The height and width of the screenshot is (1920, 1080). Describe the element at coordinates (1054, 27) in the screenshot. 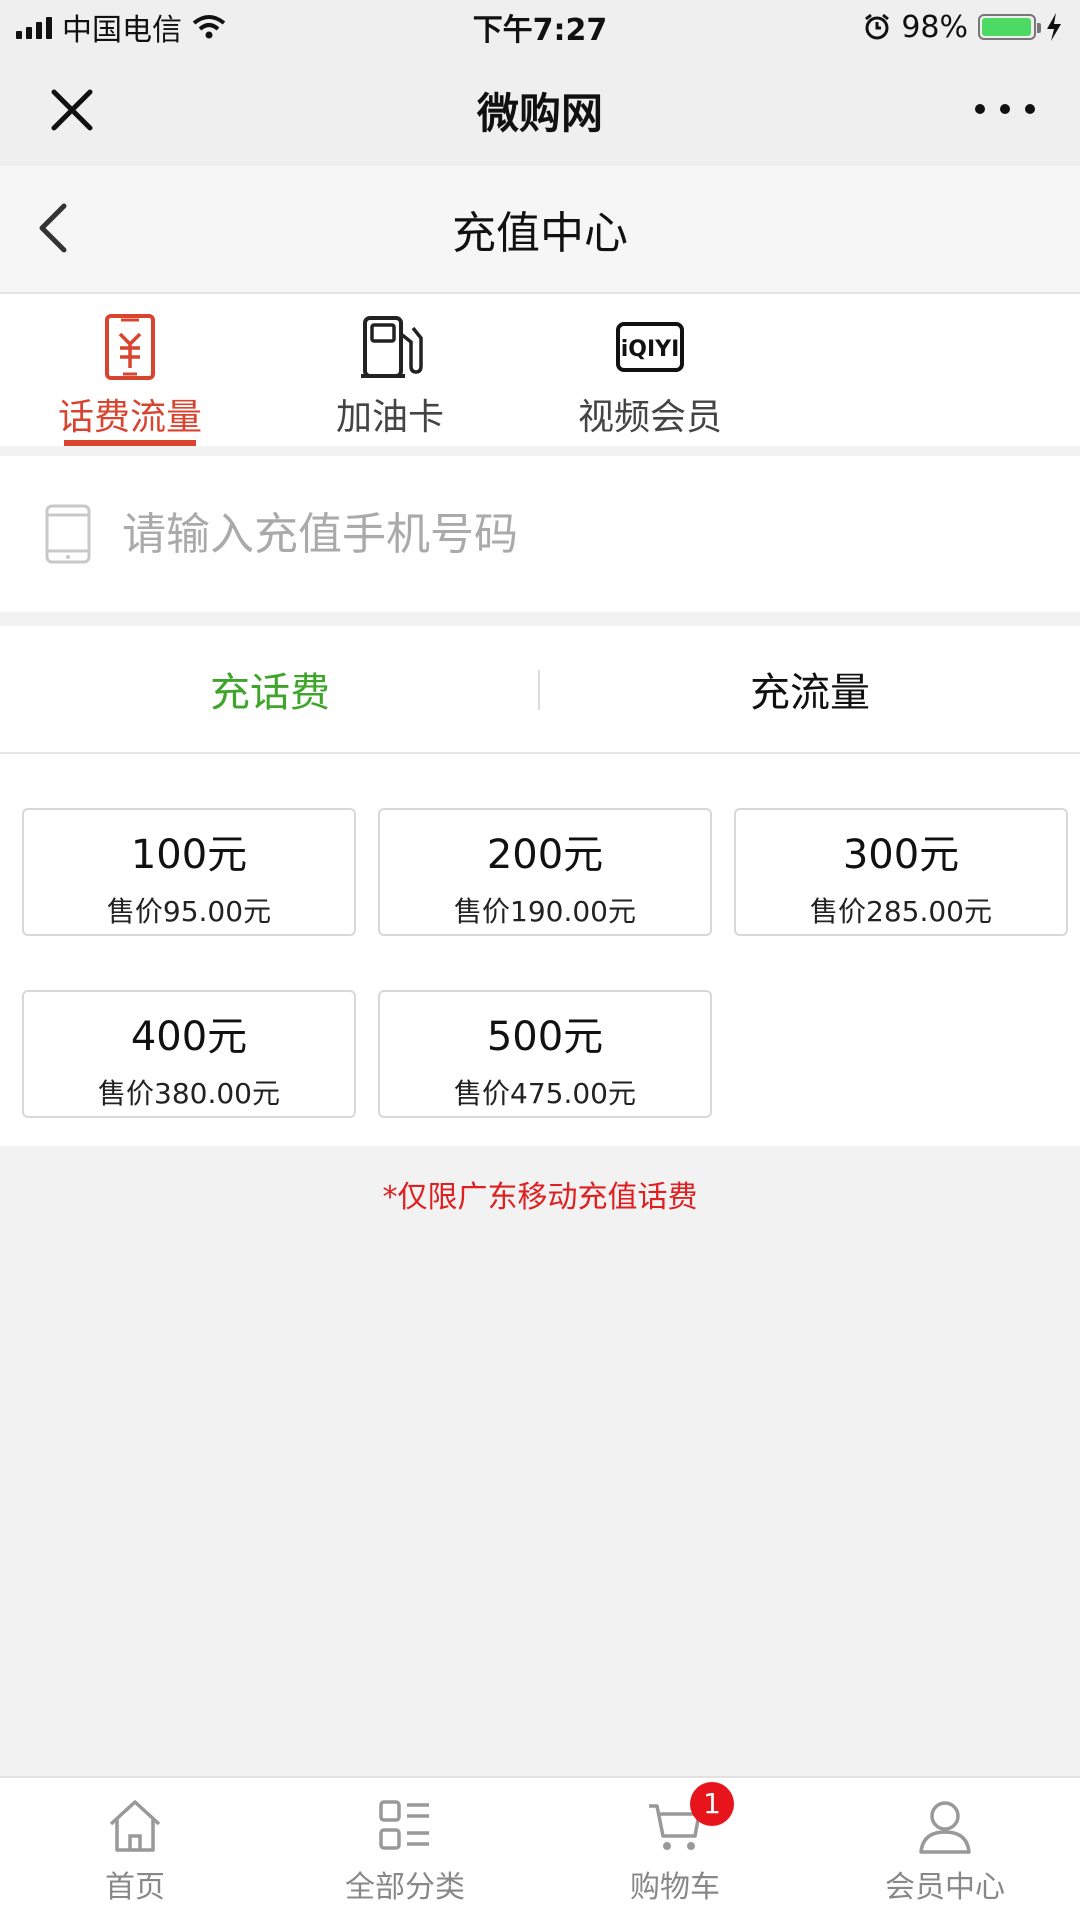

I see `charging-icon` at that location.